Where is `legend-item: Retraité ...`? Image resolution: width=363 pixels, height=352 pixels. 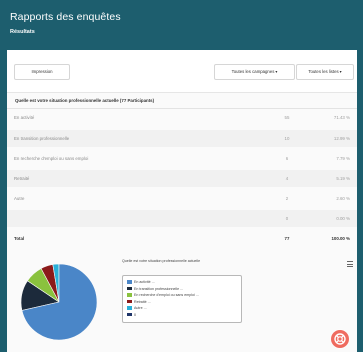 legend-item: Retraité ... is located at coordinates (139, 302).